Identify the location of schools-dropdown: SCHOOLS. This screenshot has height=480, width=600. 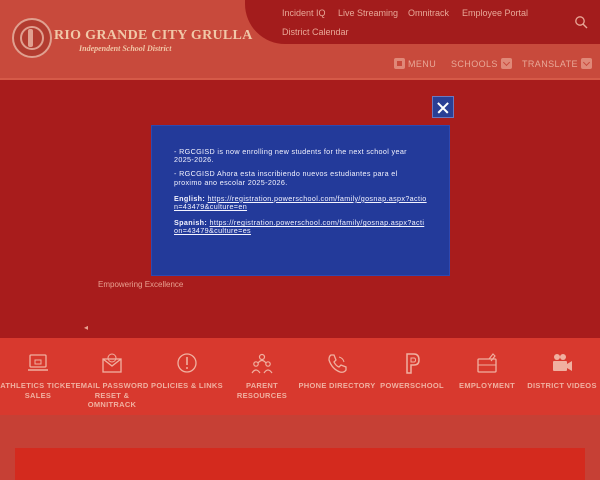
(481, 63).